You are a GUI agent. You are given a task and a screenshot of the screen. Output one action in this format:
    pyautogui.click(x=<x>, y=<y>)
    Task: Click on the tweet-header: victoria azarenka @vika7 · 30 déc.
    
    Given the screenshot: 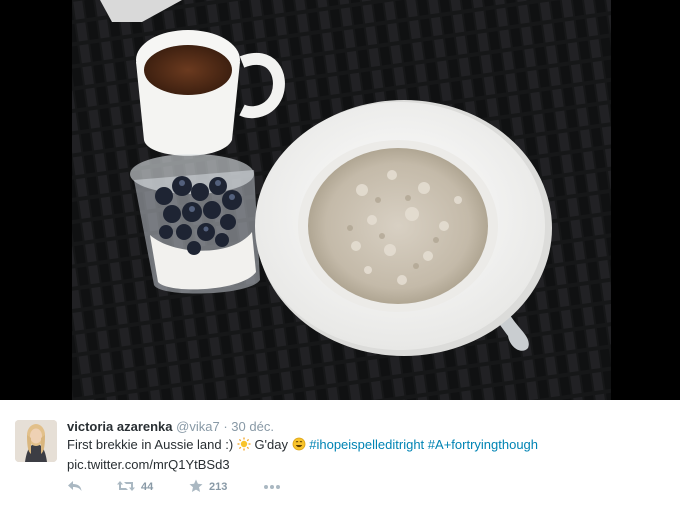 What is the action you would take?
    pyautogui.click(x=170, y=427)
    